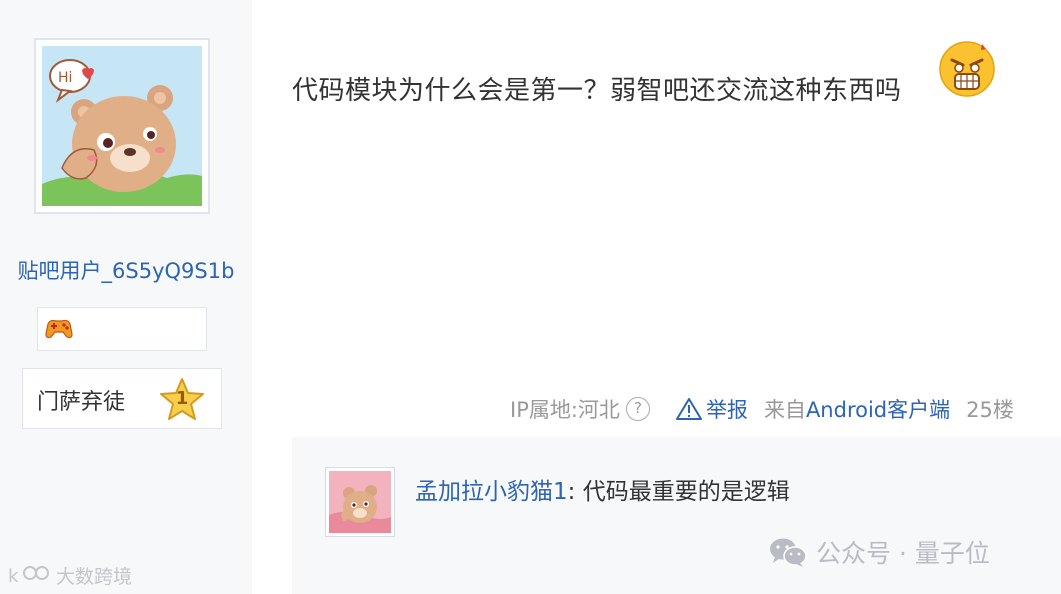 The width and height of the screenshot is (1061, 594). Describe the element at coordinates (59, 329) in the screenshot. I see `gamepad-badge-icon` at that location.